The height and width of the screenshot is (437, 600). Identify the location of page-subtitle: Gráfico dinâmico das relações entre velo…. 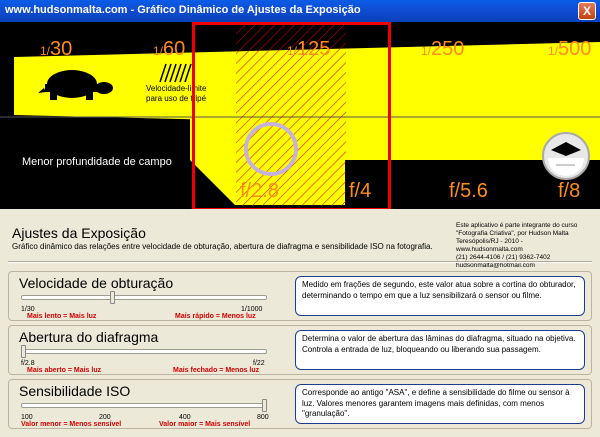
(222, 246).